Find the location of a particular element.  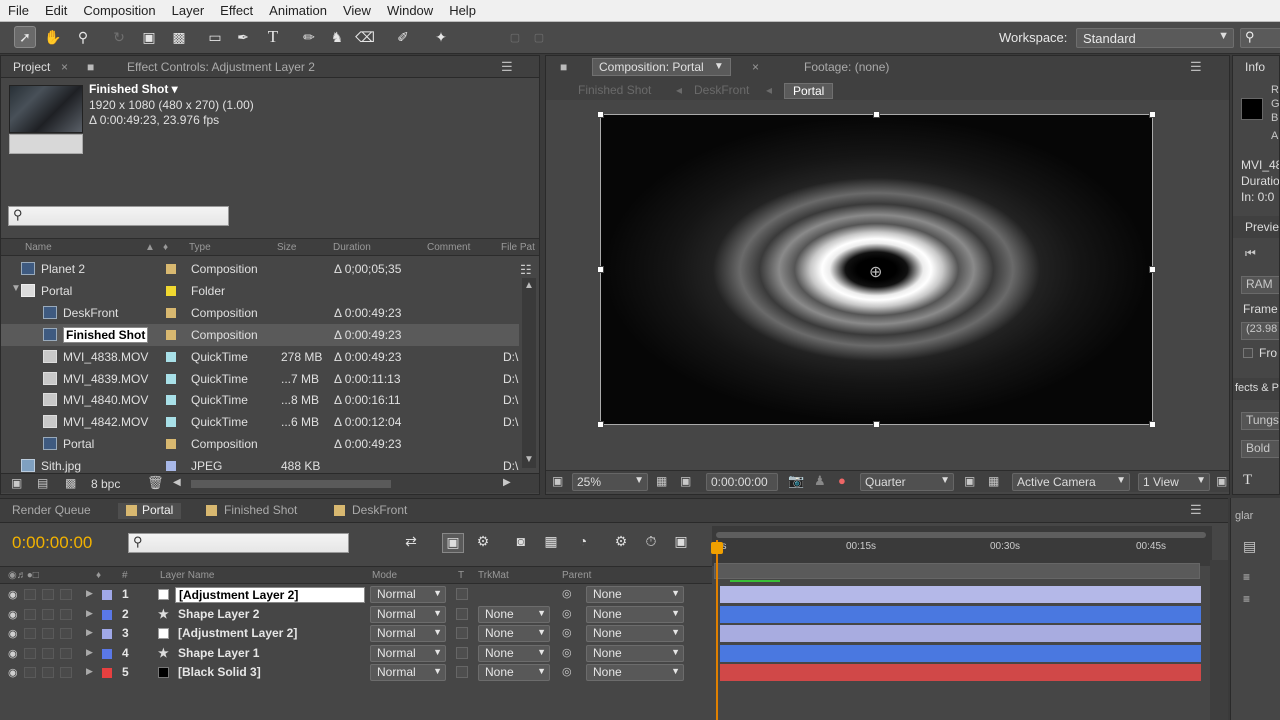

project-item: Portal Composition Δ 0:00:49:23 is located at coordinates (260, 444).